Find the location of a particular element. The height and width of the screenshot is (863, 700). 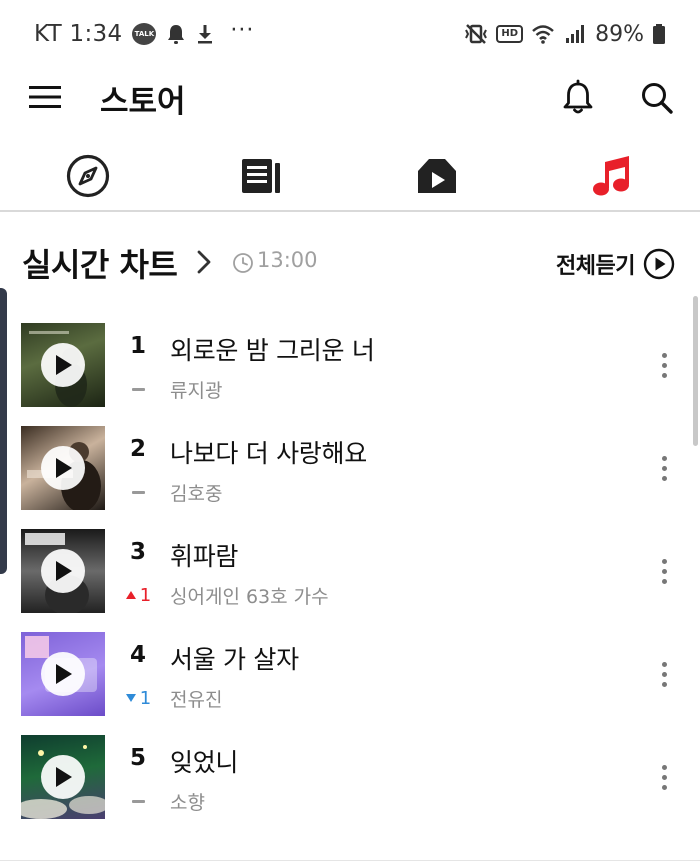

tab-books is located at coordinates (261, 176).